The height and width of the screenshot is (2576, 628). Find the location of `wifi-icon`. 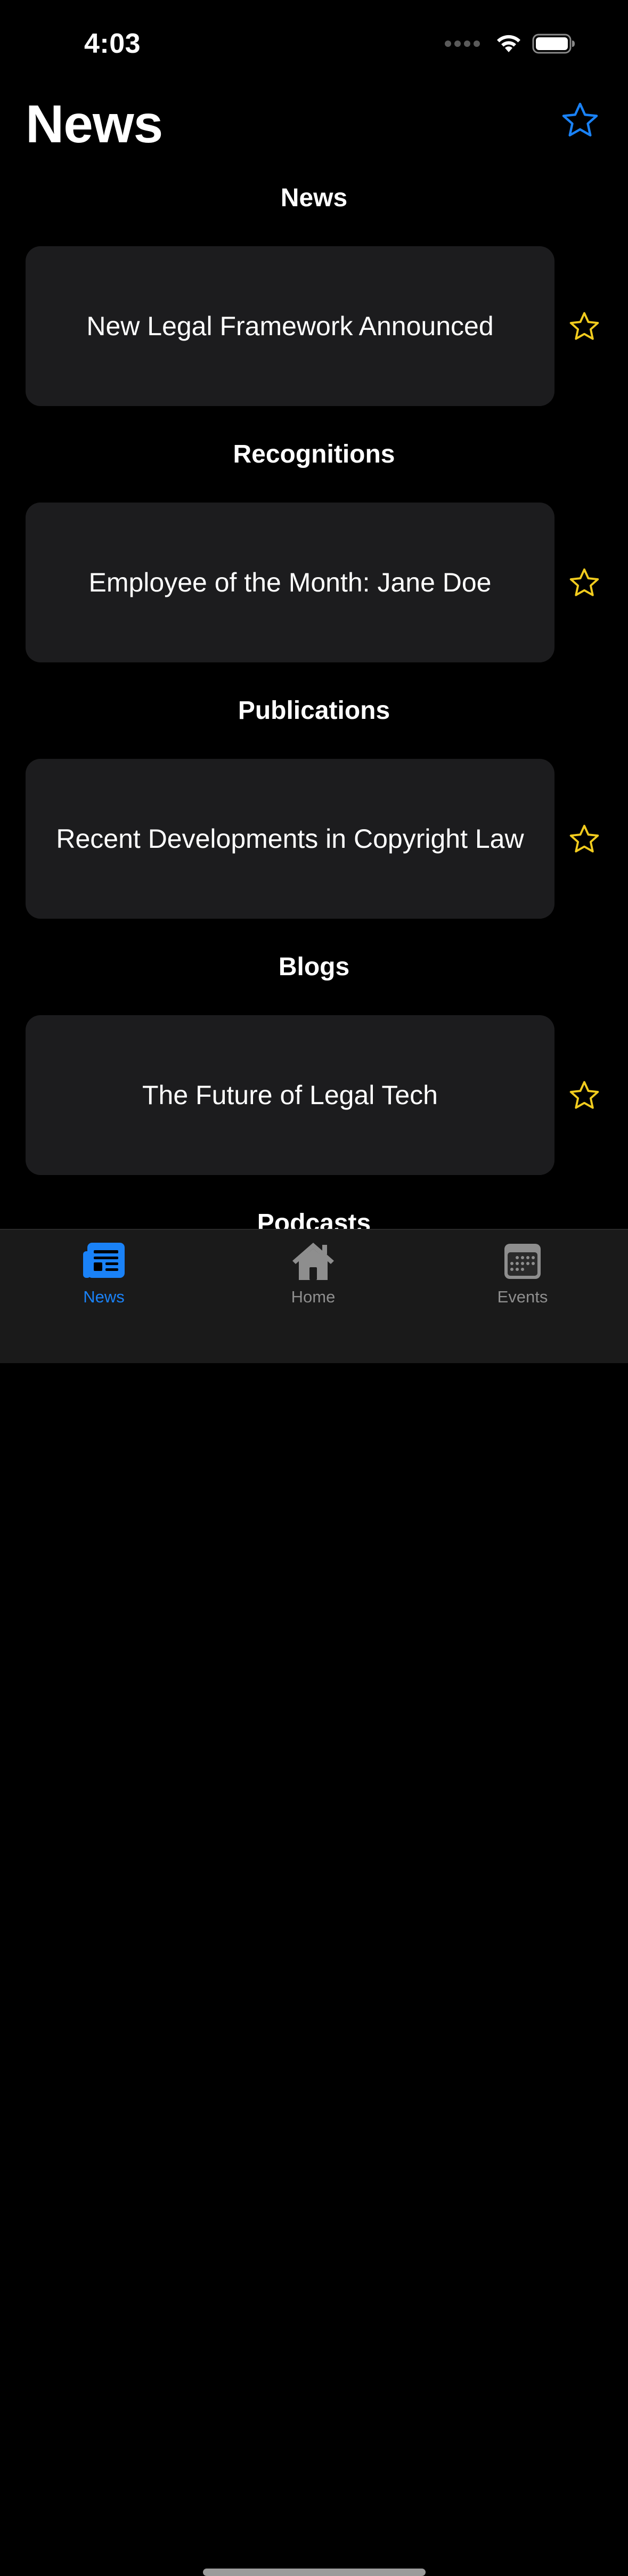

wifi-icon is located at coordinates (508, 43).